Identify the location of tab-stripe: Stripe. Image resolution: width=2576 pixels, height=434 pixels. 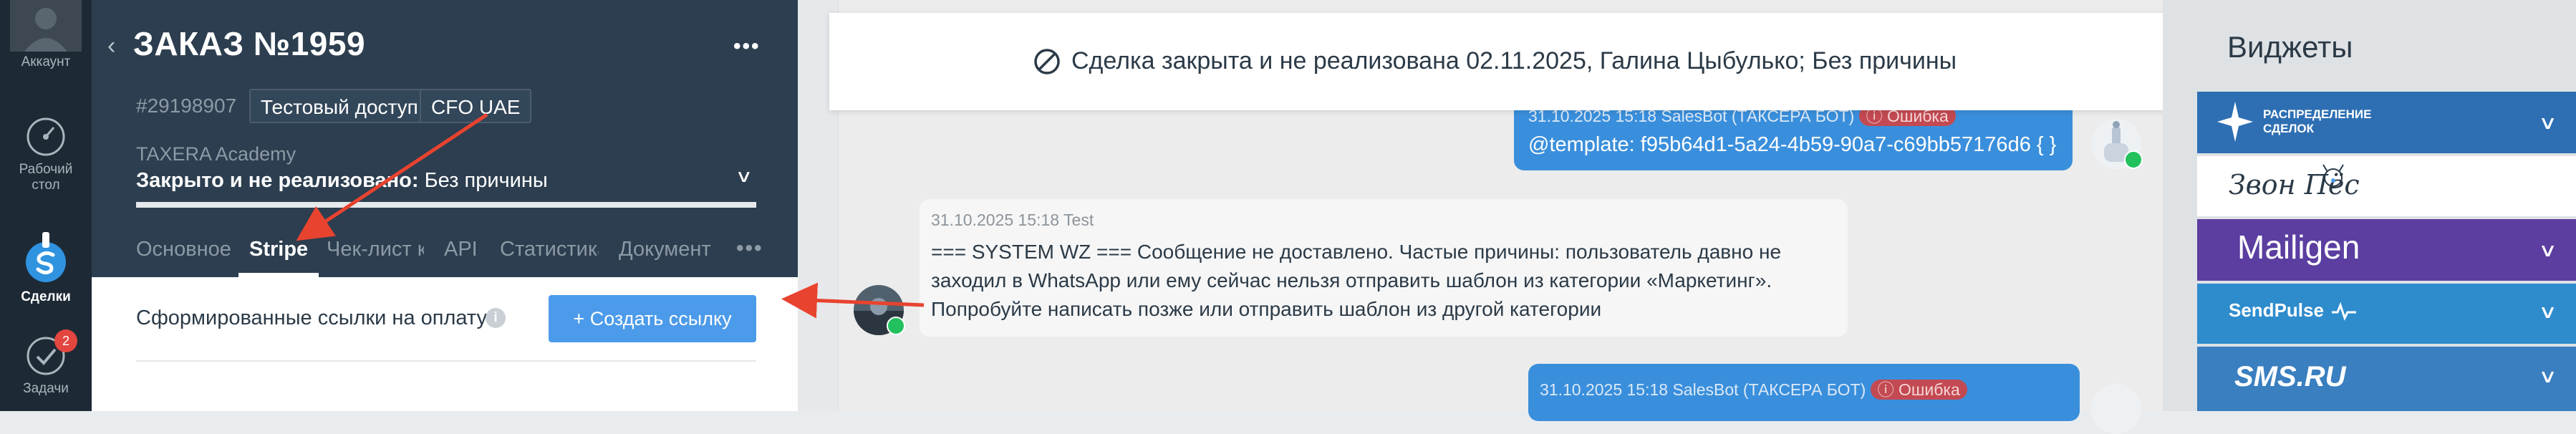
(278, 249).